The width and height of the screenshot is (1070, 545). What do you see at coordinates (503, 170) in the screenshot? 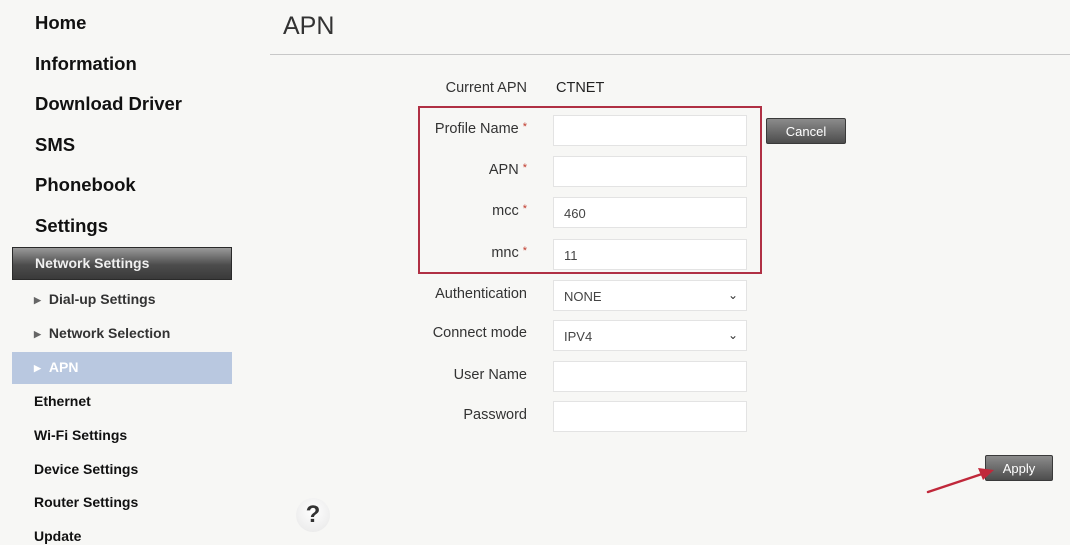
I see `apn-label-text: APN` at bounding box center [503, 170].